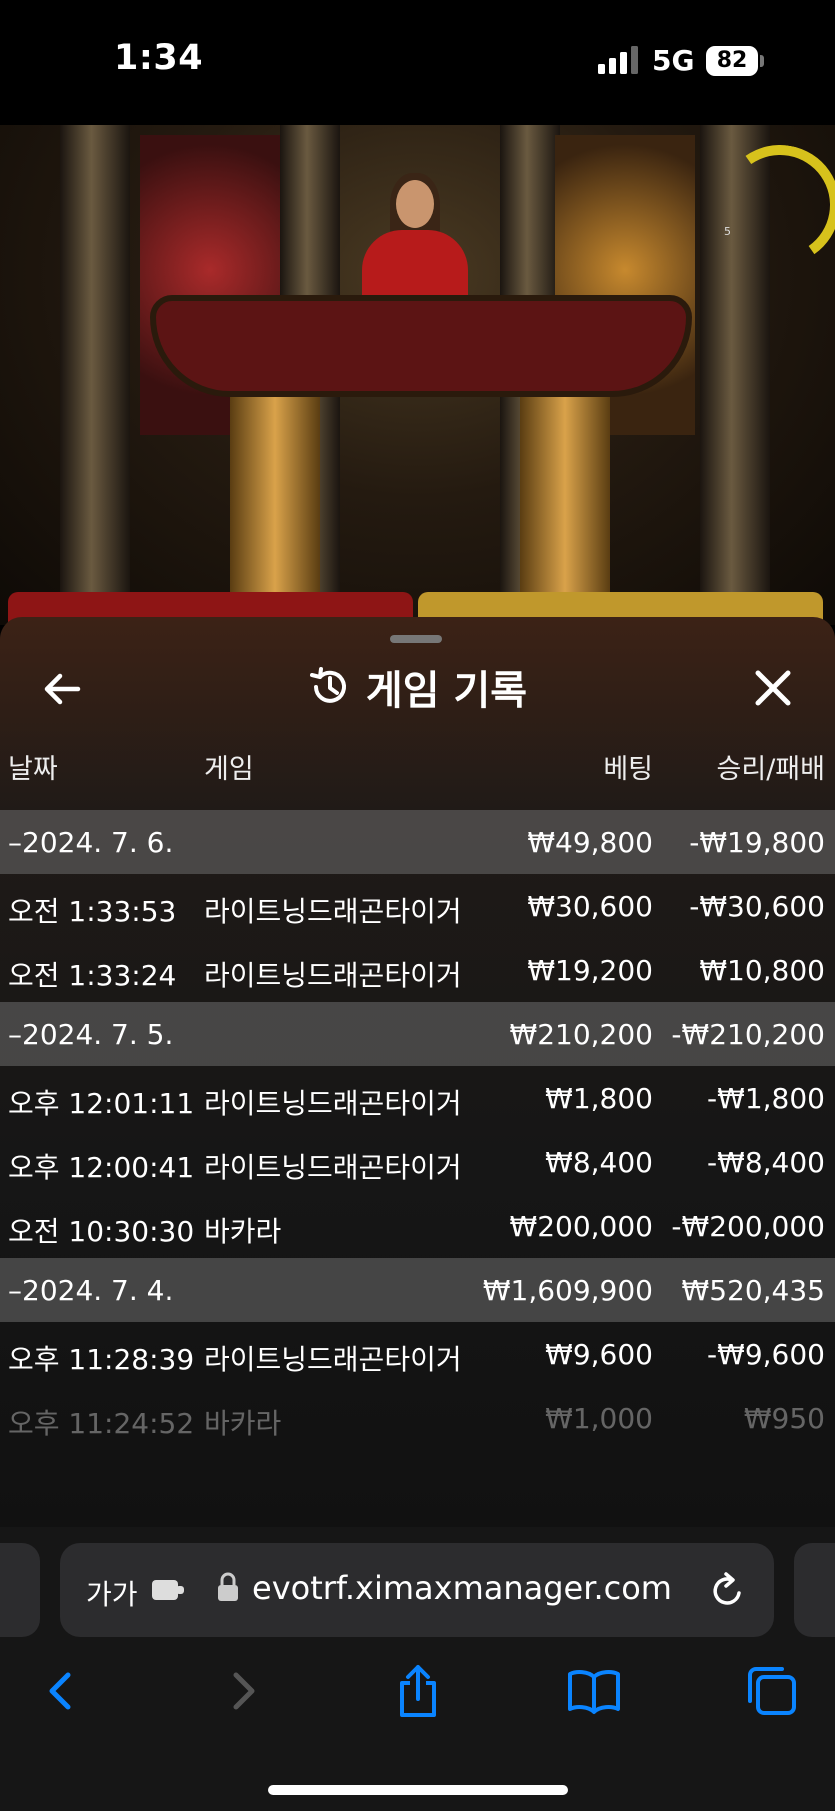  Describe the element at coordinates (101, 1231) in the screenshot. I see `row-time: 오전 10:30:30` at that location.